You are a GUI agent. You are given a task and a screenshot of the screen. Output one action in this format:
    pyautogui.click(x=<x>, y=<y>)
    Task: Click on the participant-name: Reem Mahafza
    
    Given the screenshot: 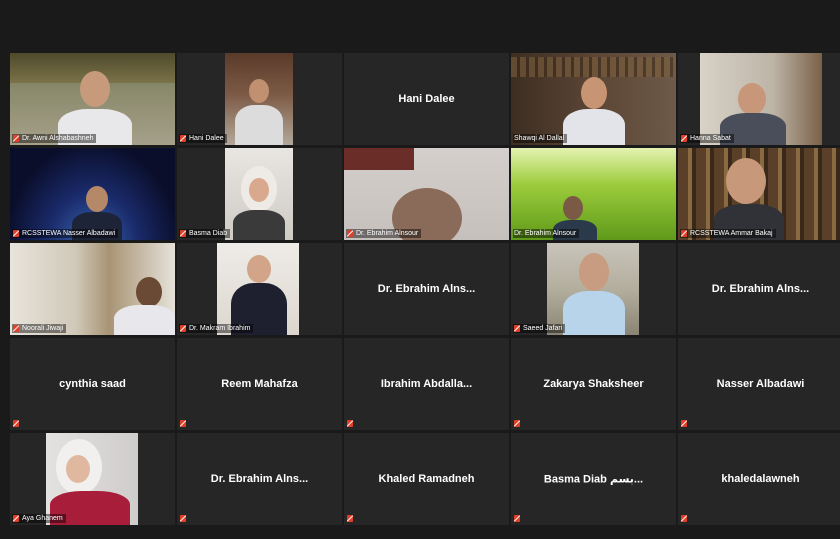 What is the action you would take?
    pyautogui.click(x=259, y=384)
    